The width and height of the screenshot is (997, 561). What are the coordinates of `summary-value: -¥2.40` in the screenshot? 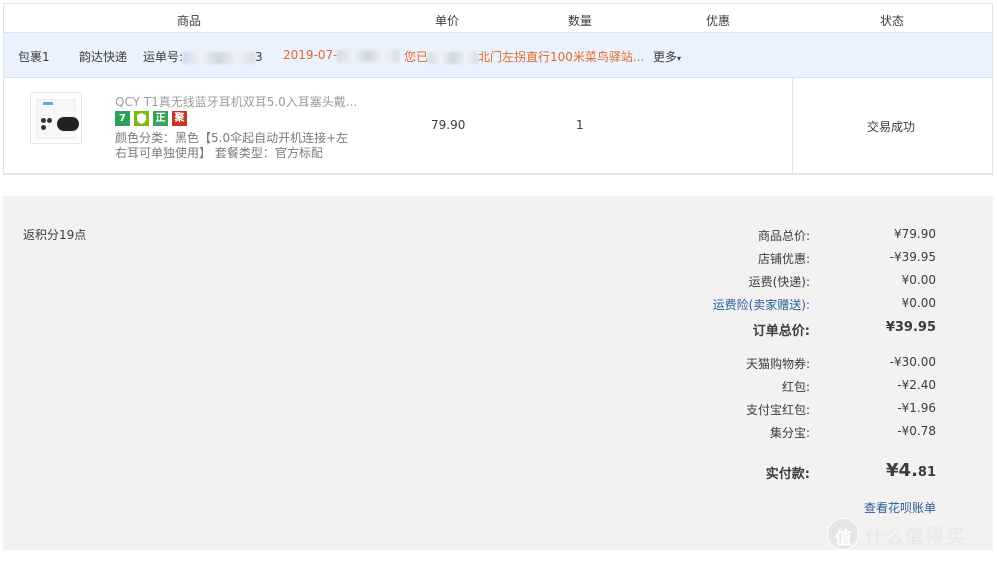 It's located at (916, 385).